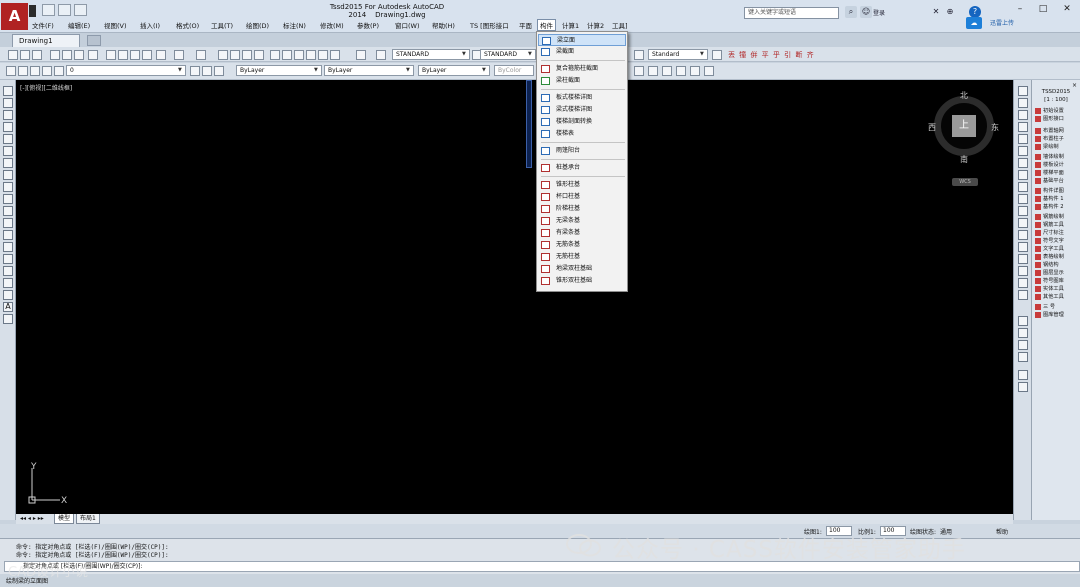  Describe the element at coordinates (1057, 257) in the screenshot. I see `tssd-item-tables: 表格绘制` at that location.